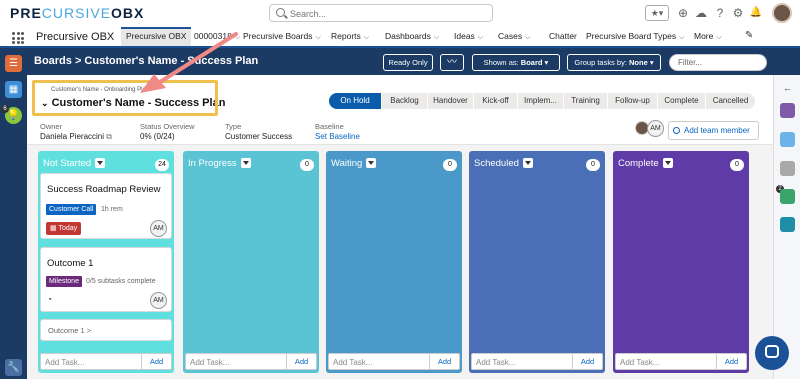 This screenshot has width=800, height=379. I want to click on stage-backlog: Backlog, so click(404, 101).